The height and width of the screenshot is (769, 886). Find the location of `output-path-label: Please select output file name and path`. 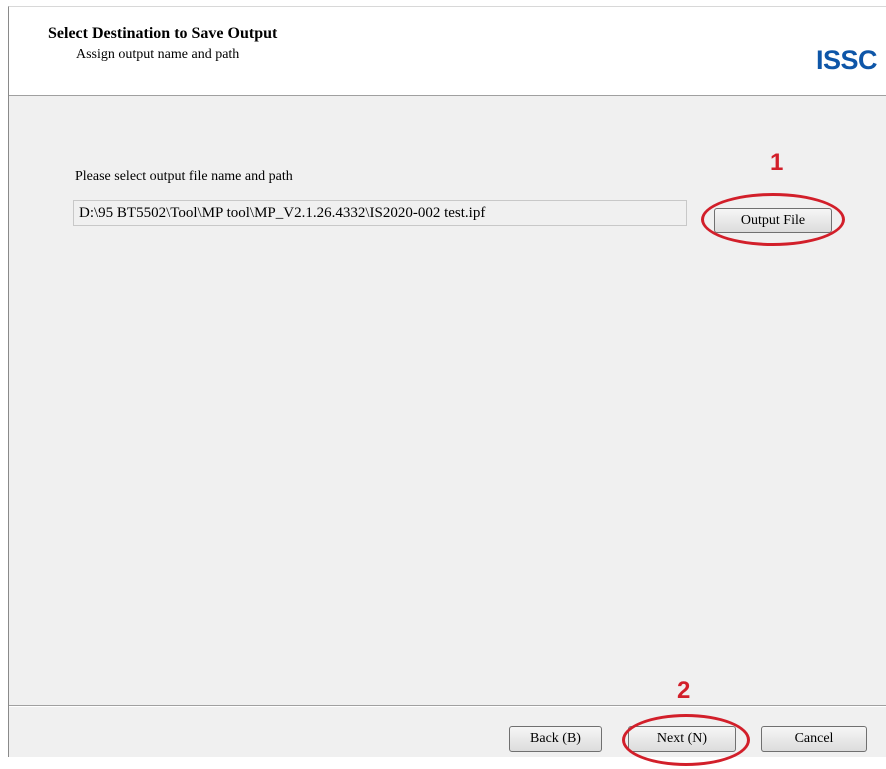

output-path-label: Please select output file name and path is located at coordinates (184, 176).